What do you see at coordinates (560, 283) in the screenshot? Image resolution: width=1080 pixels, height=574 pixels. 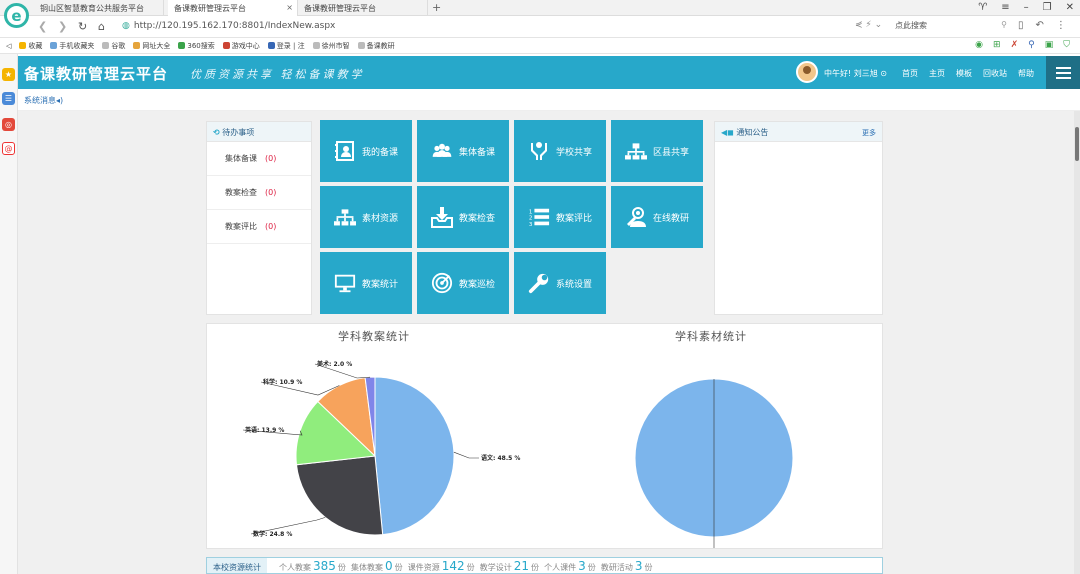 I see `tile-system-settings: 系统设置` at bounding box center [560, 283].